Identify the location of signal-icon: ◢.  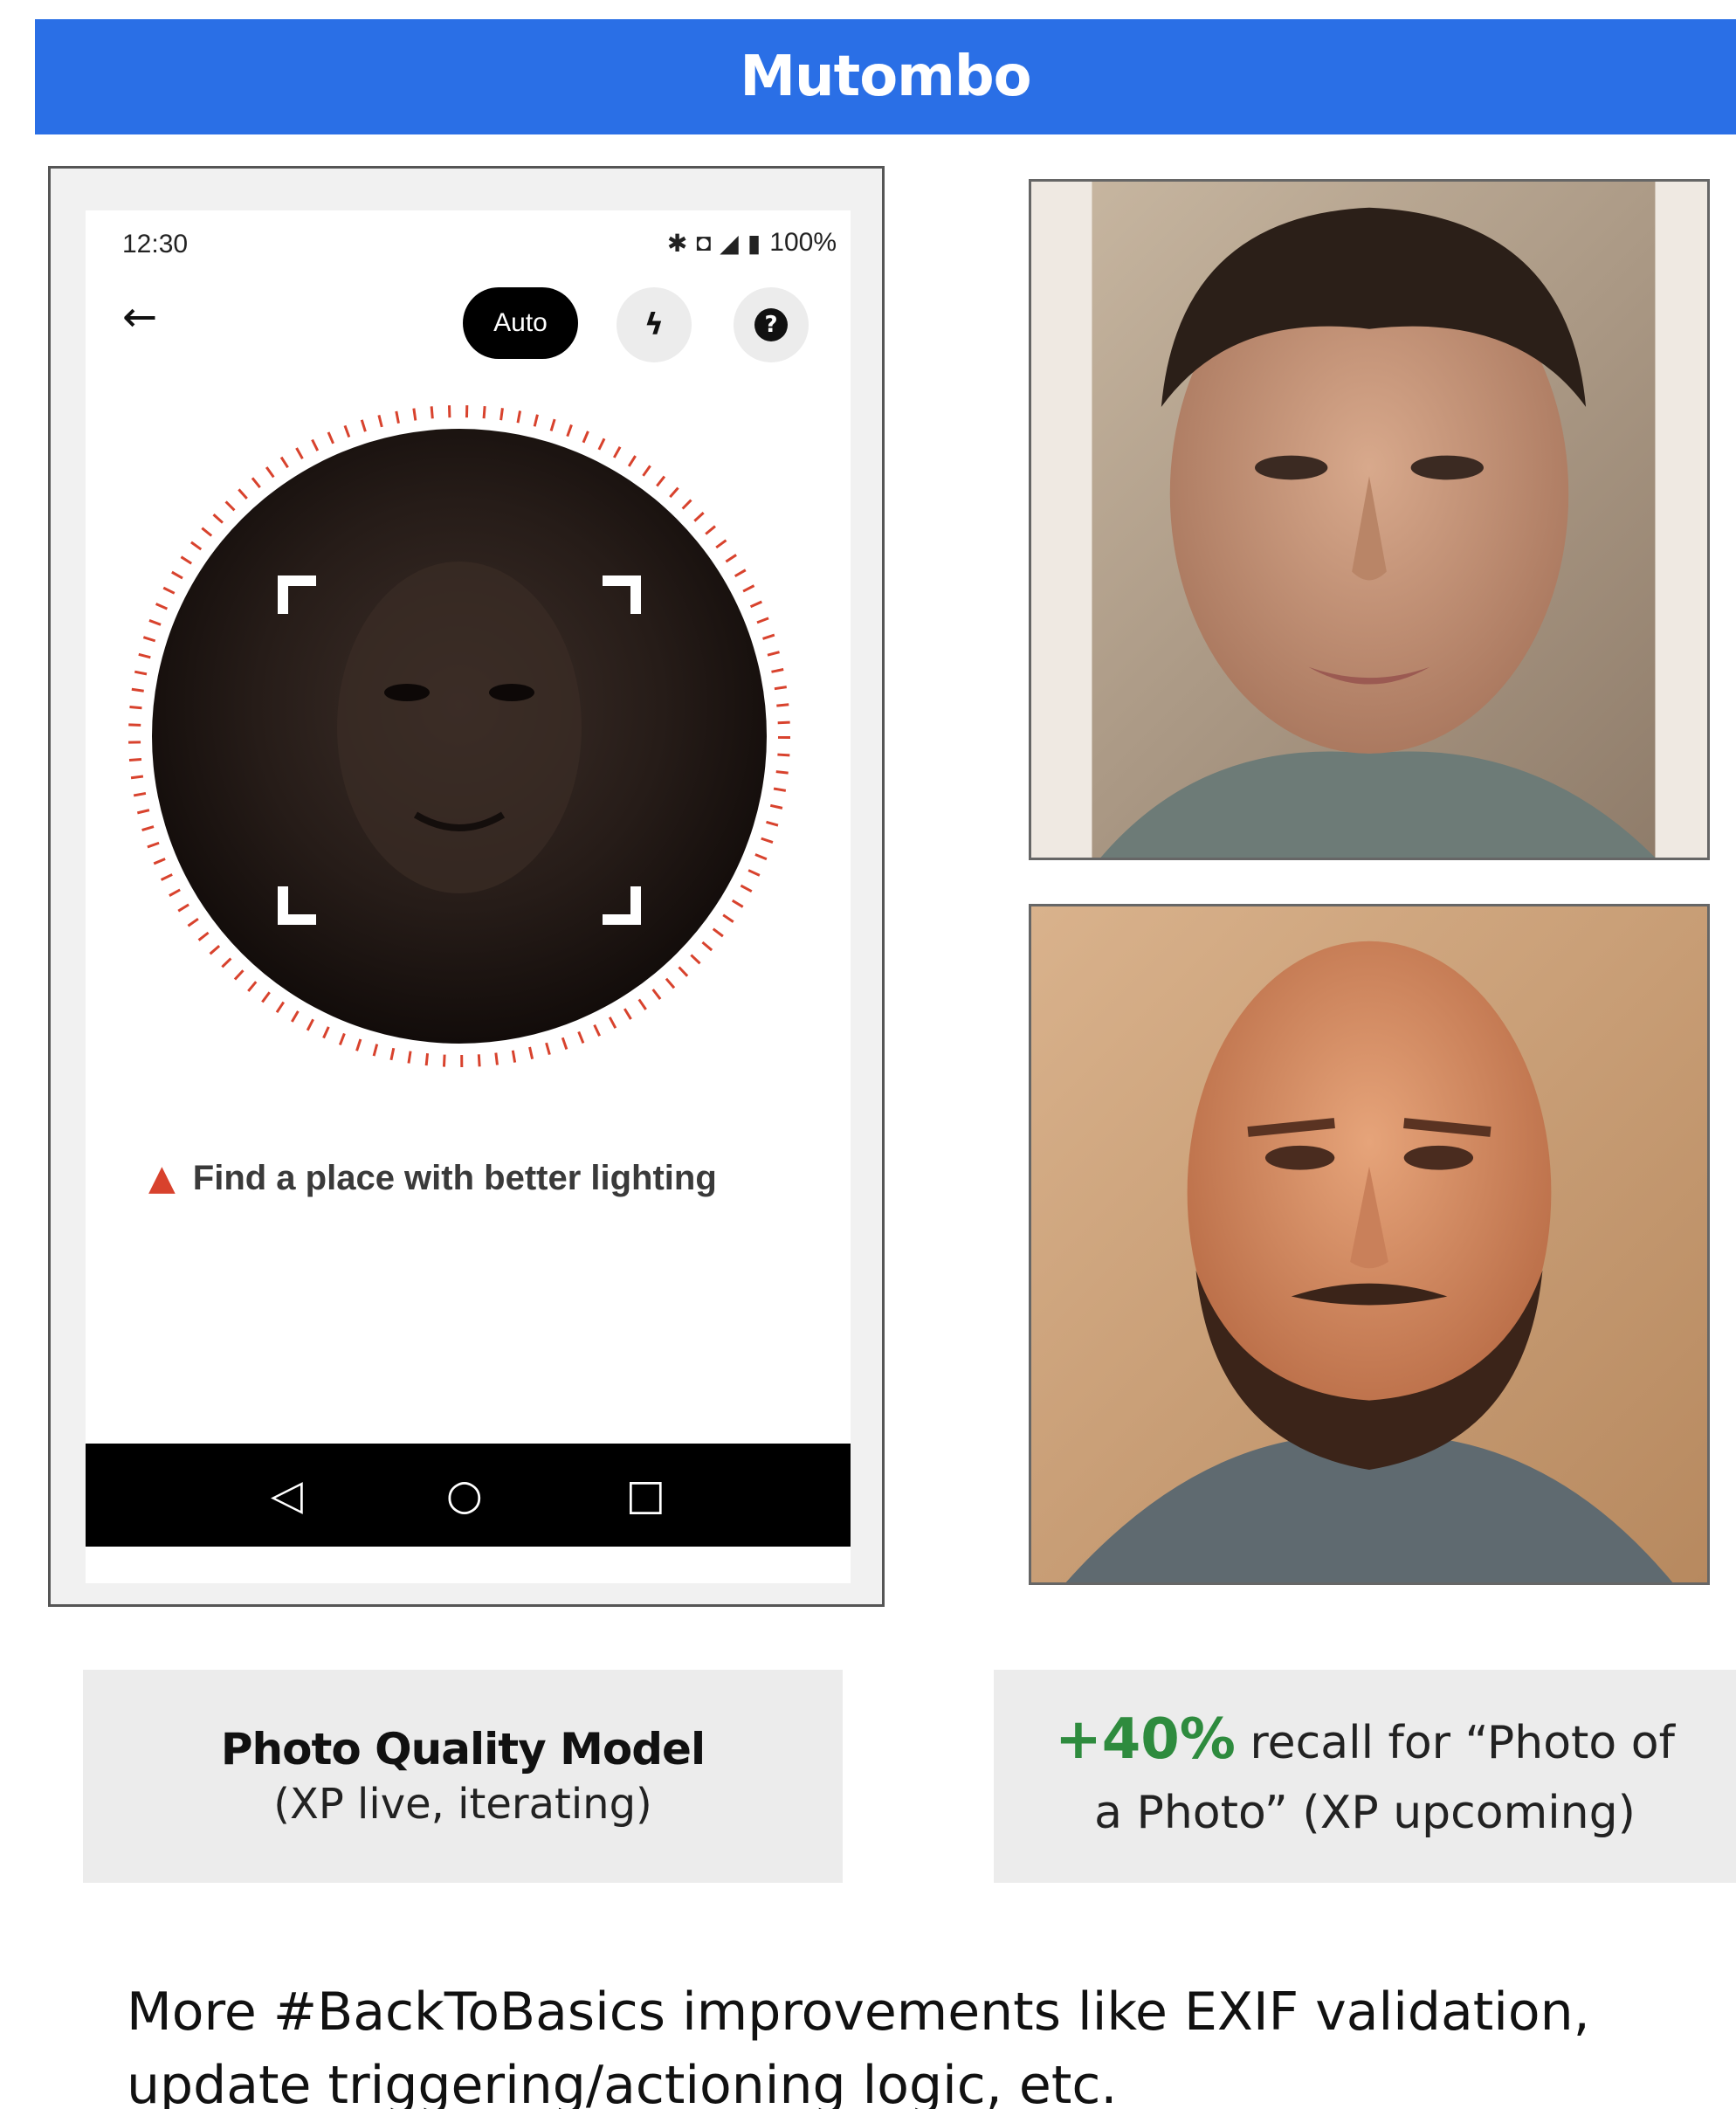
(729, 243).